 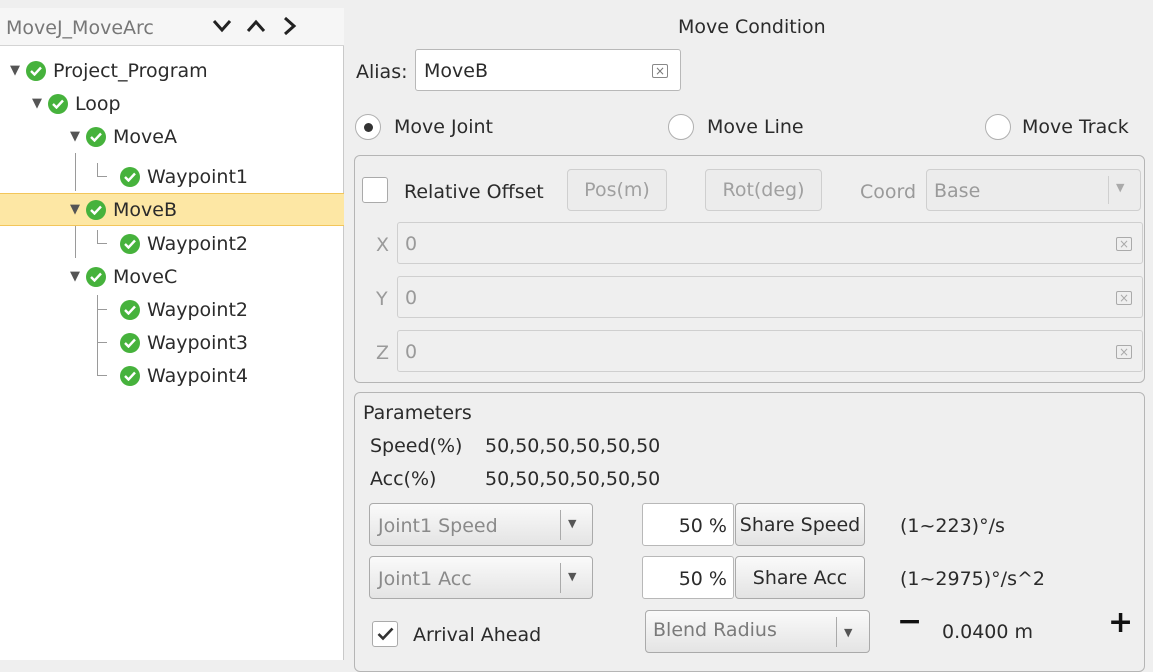 I want to click on joint-speed-select: Joint1 Speed ▼, so click(x=481, y=524).